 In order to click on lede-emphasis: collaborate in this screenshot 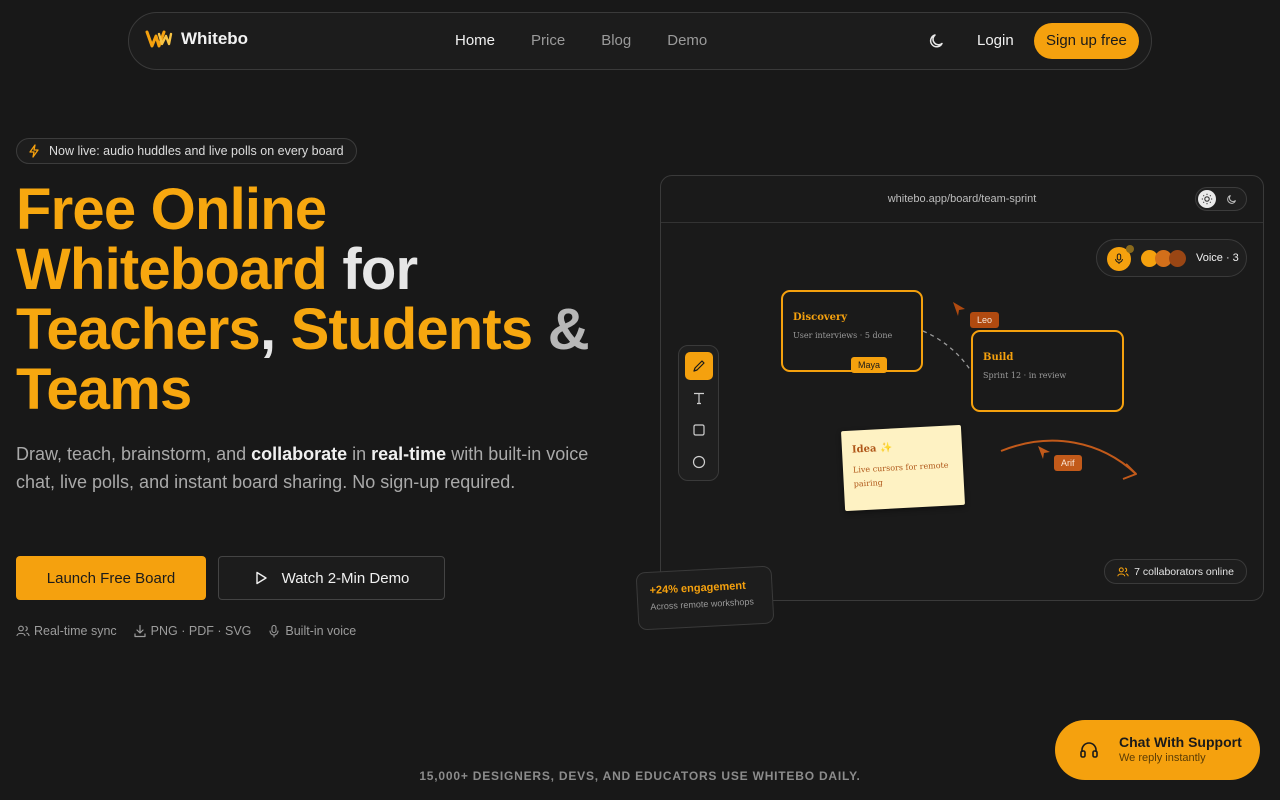, I will do `click(299, 454)`.